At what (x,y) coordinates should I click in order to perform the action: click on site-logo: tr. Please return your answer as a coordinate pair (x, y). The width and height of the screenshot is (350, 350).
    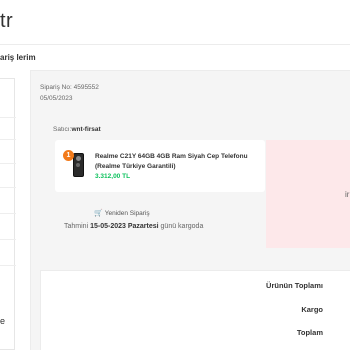
    Looking at the image, I should click on (6, 21).